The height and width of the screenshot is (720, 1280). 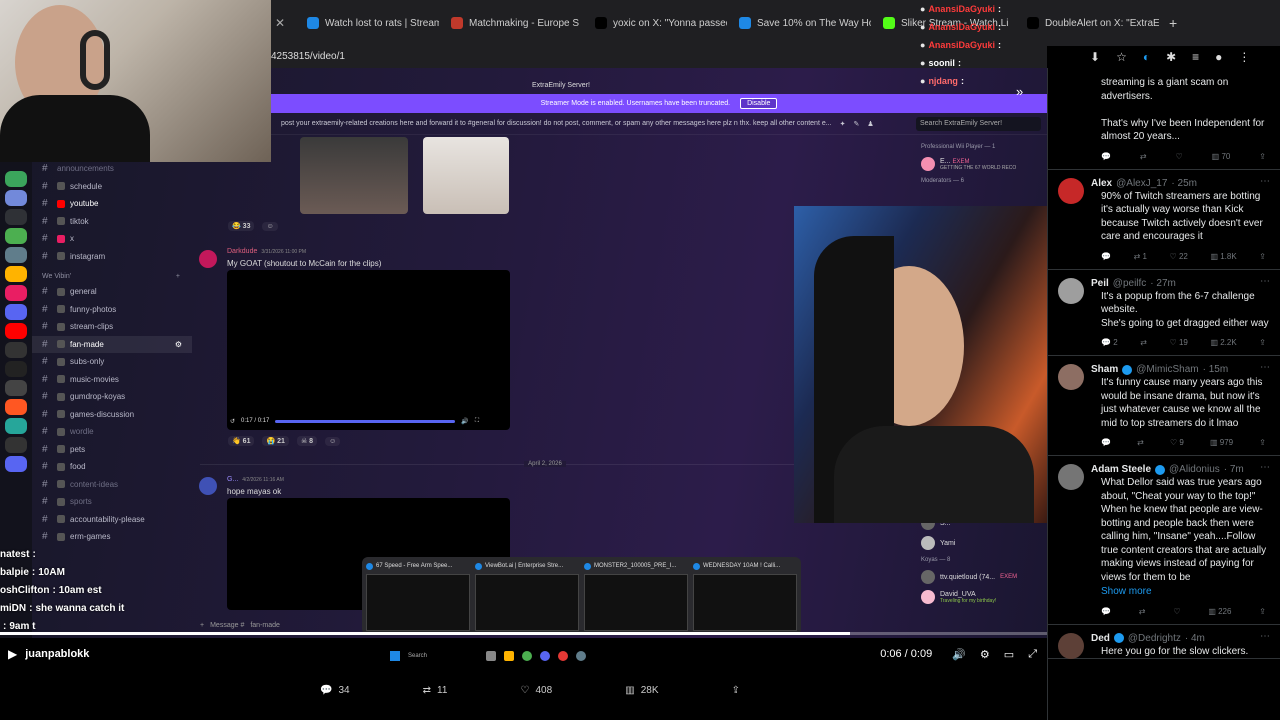 I want to click on chat-username: balpie, so click(x=14, y=572).